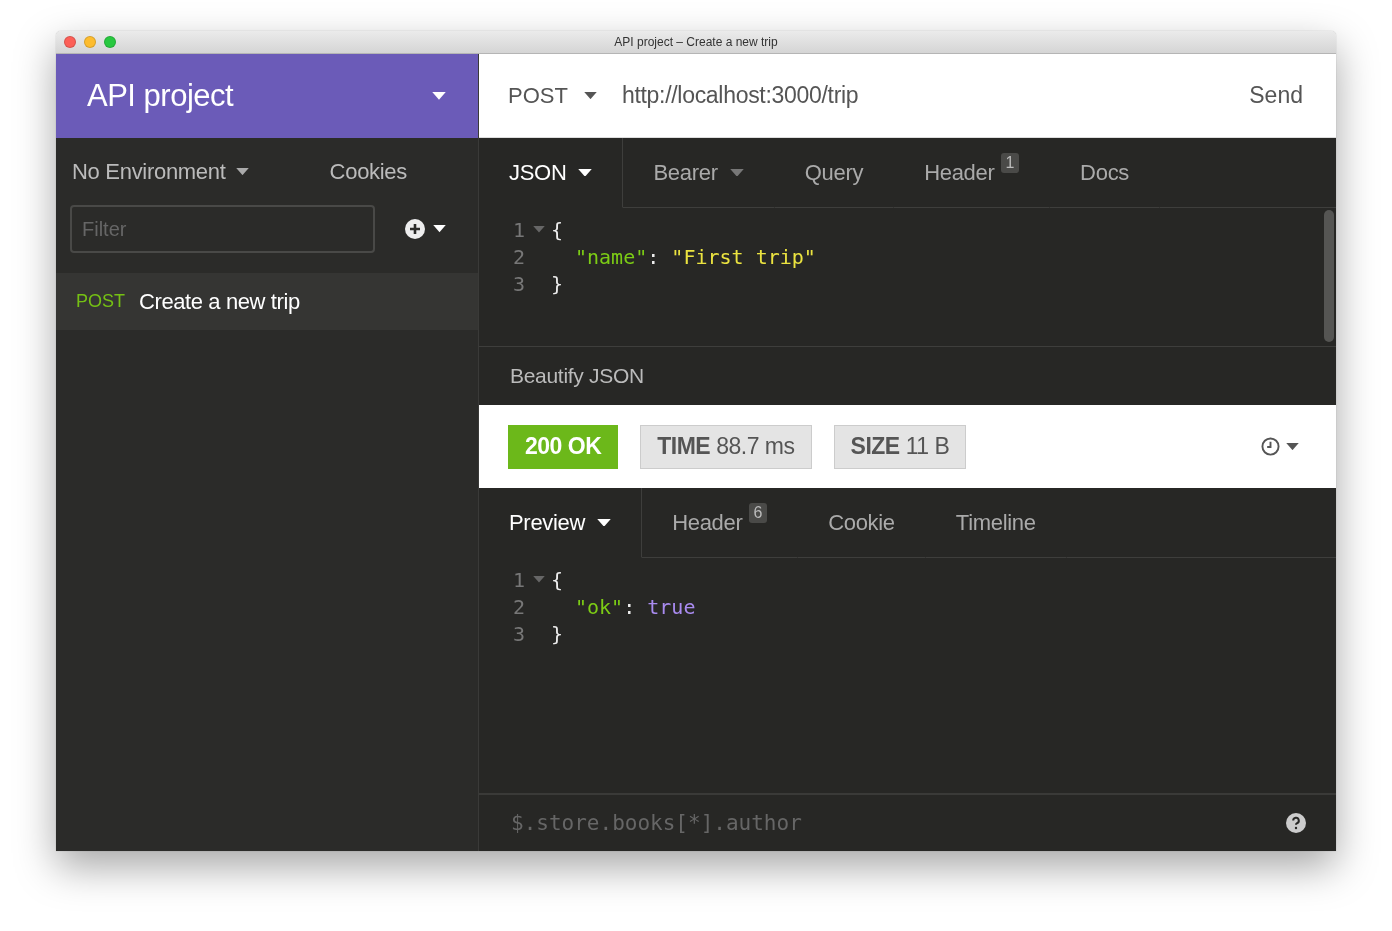 The image size is (1392, 931). Describe the element at coordinates (972, 173) in the screenshot. I see `tab: Header 1` at that location.